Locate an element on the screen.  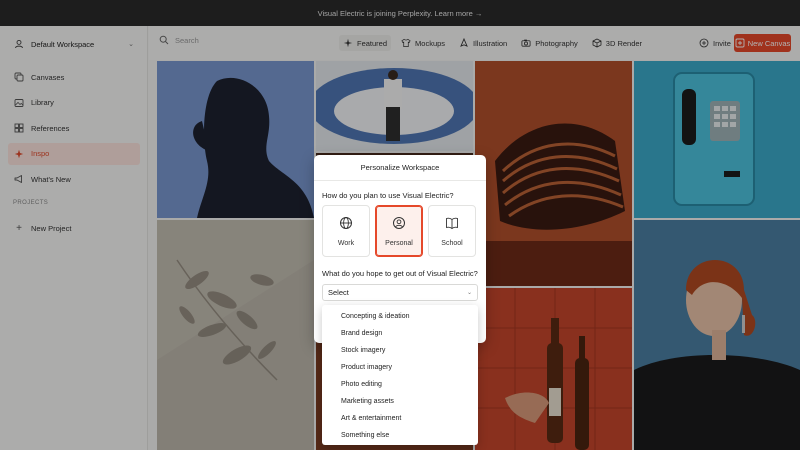
globe-icon is located at coordinates (346, 224).